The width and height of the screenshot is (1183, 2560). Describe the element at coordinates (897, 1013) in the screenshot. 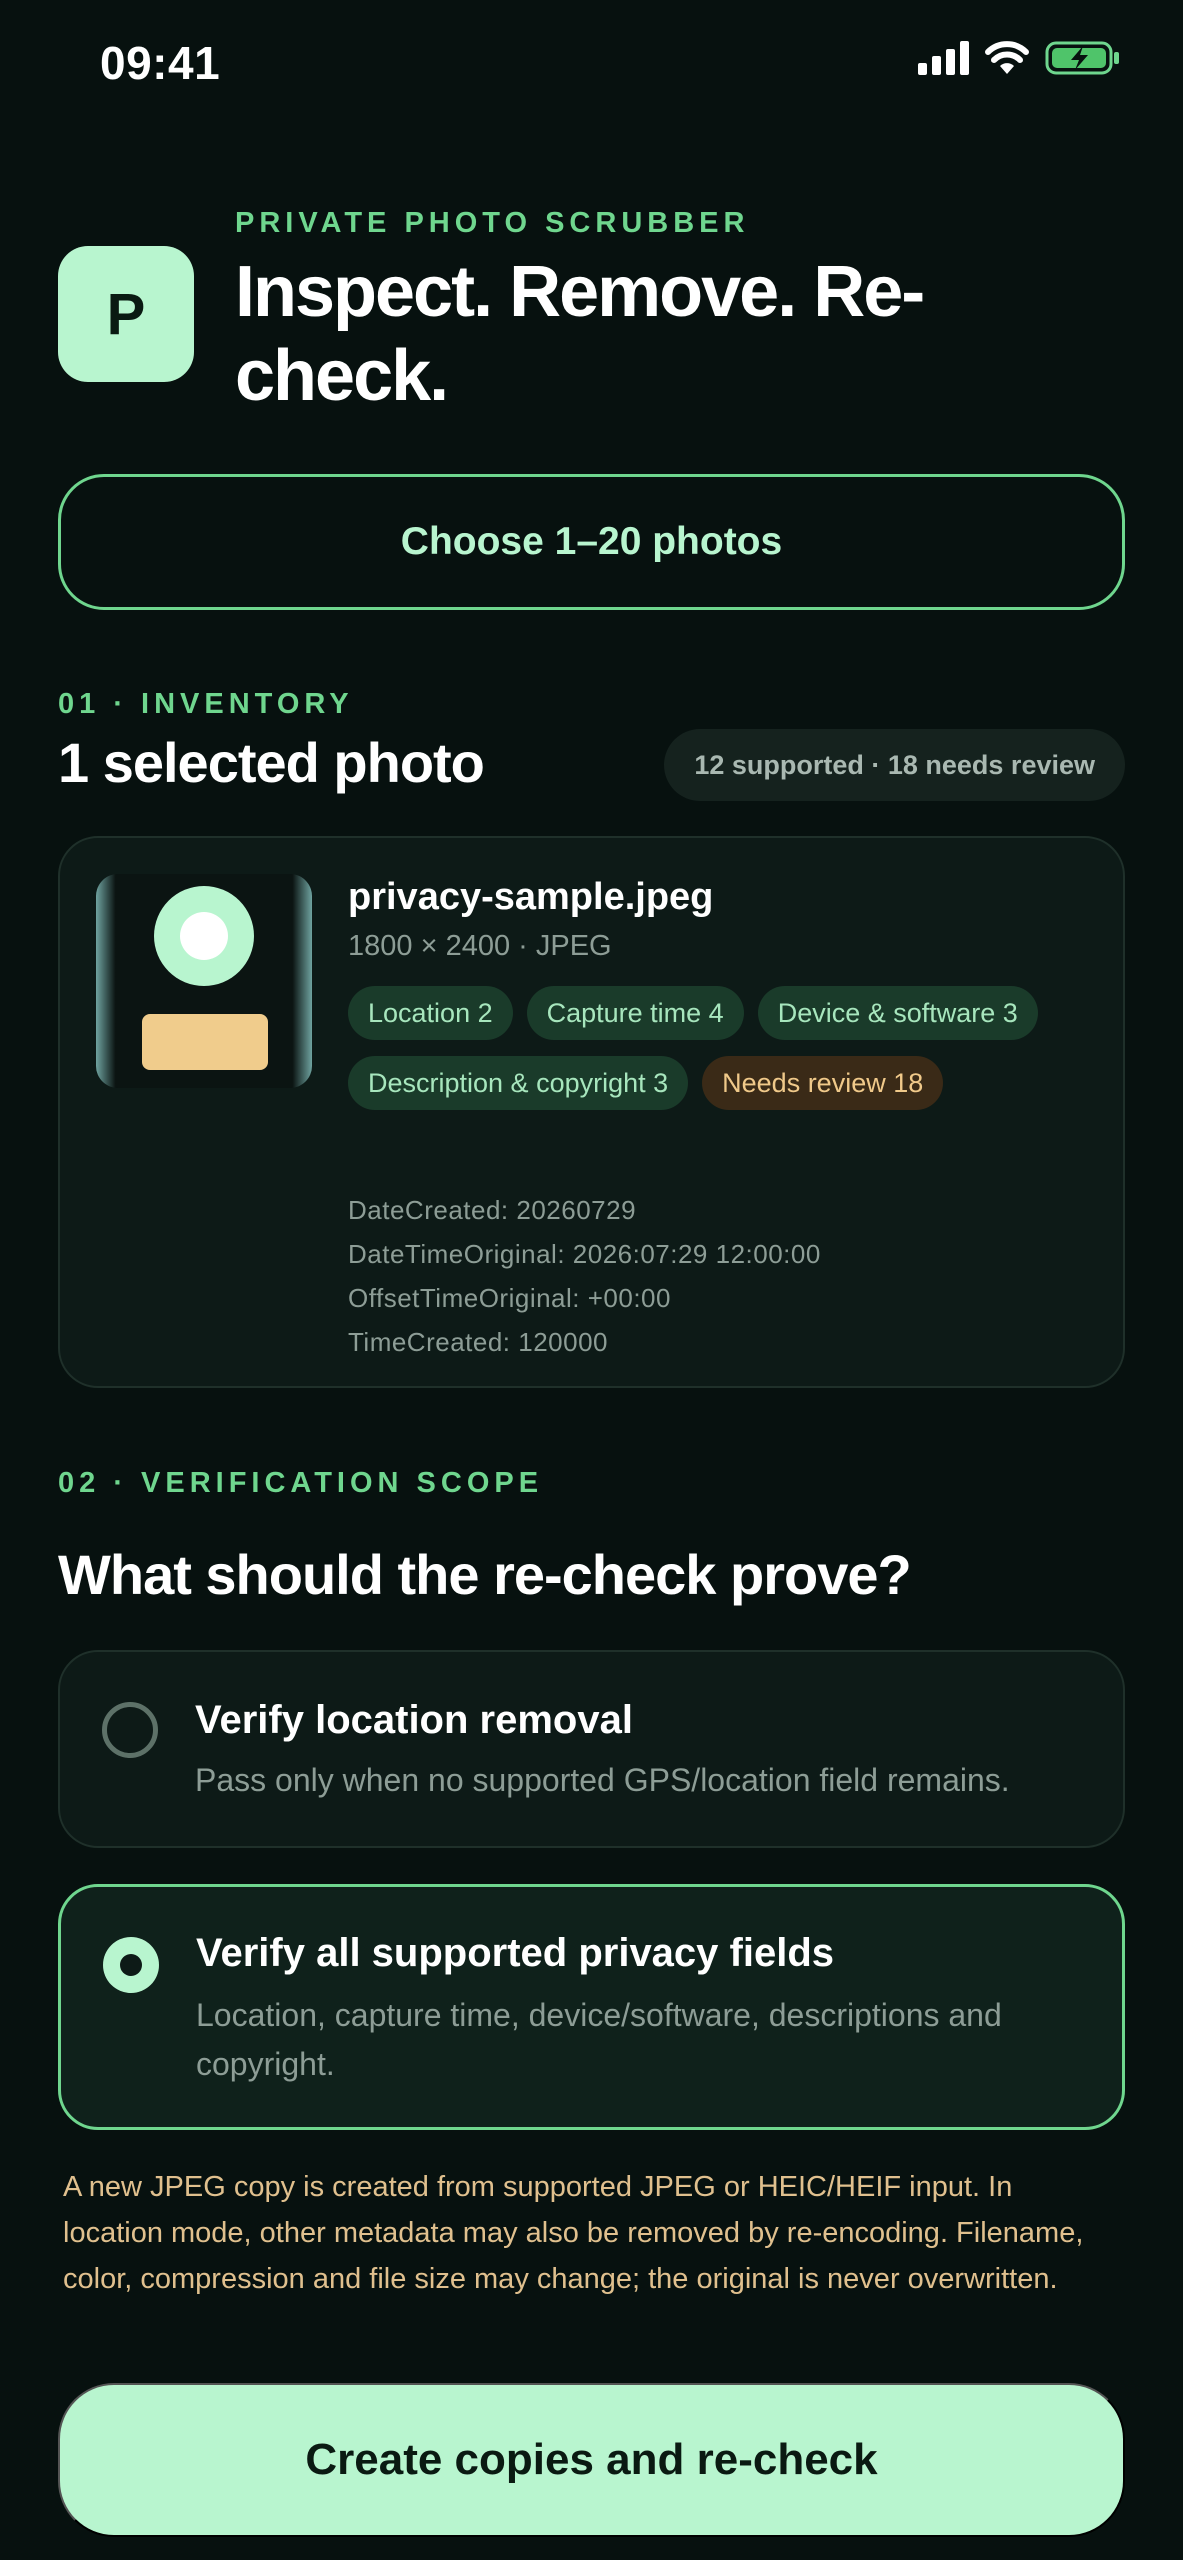

I see `tag-device-software: Device & software 3` at that location.